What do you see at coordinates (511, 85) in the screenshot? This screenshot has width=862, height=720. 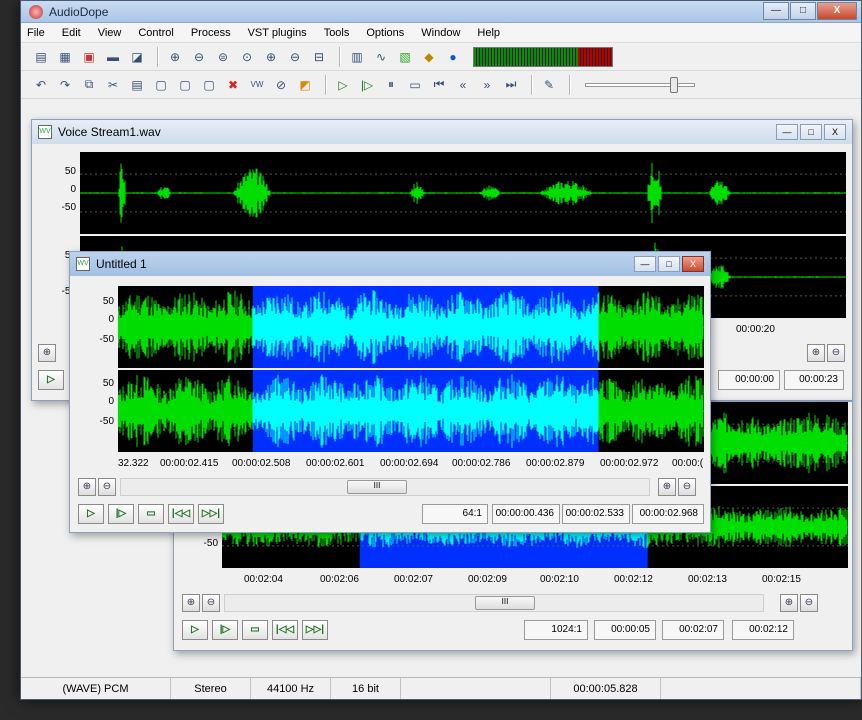 I see `to-end-icon: ⏭` at bounding box center [511, 85].